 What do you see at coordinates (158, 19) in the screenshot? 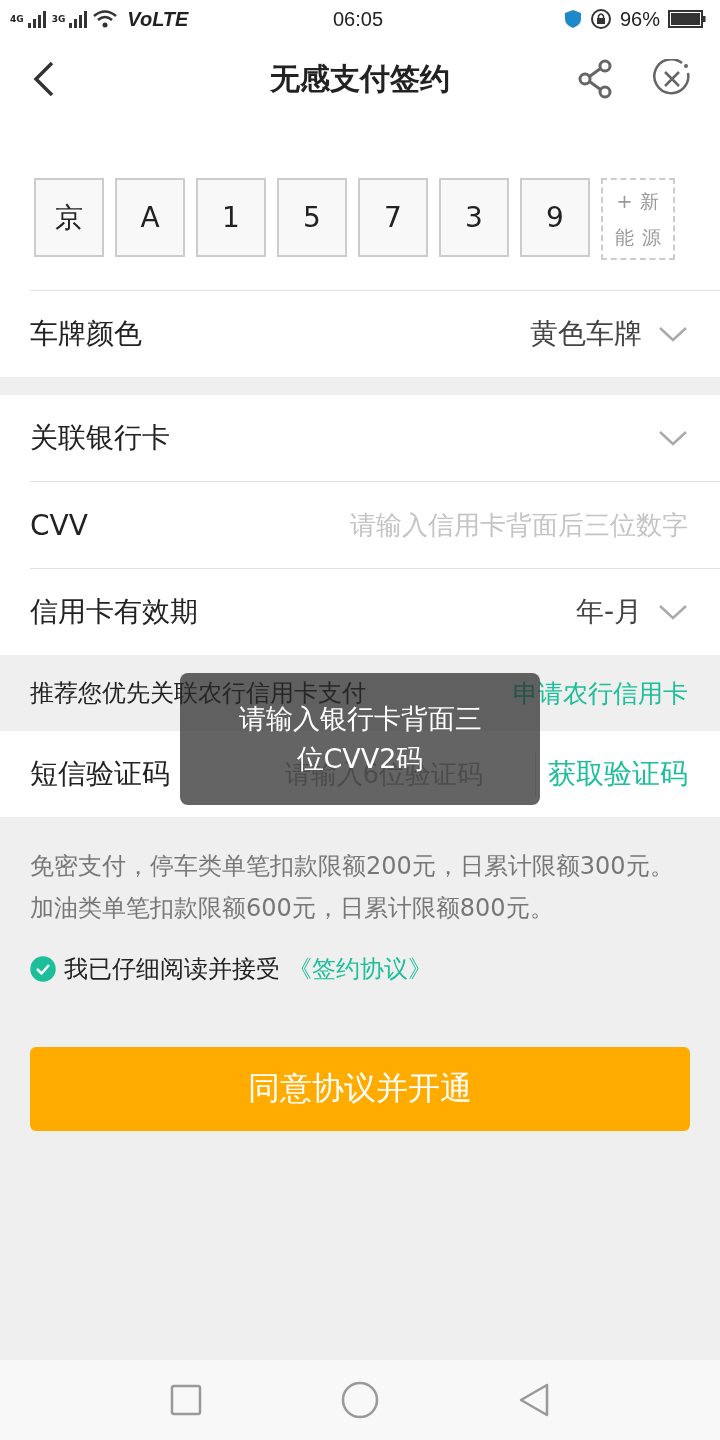
I see `volte-label: VoLTE` at bounding box center [158, 19].